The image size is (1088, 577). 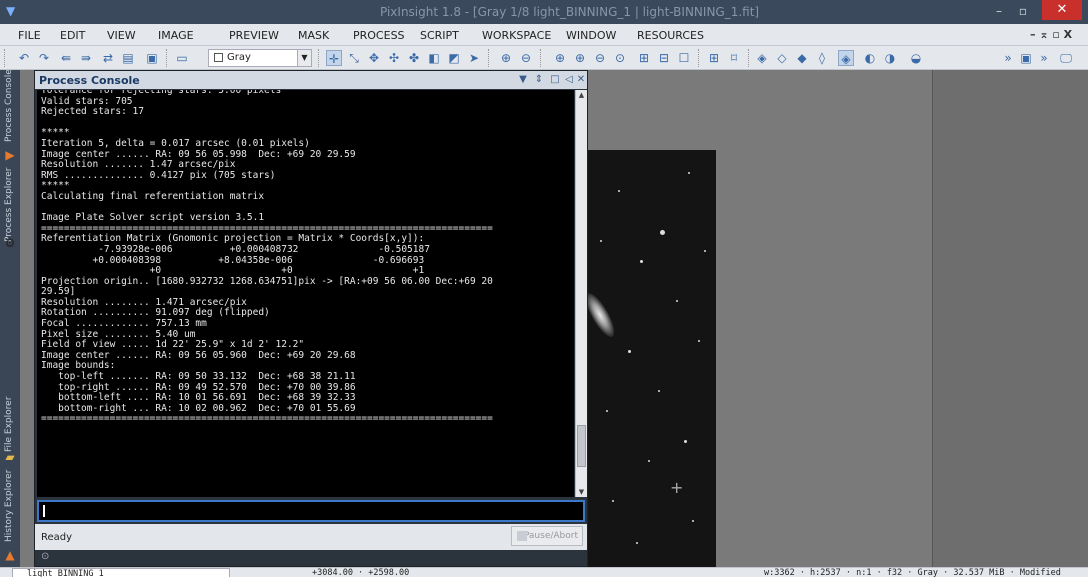 I want to click on console-command-input, so click(x=311, y=511).